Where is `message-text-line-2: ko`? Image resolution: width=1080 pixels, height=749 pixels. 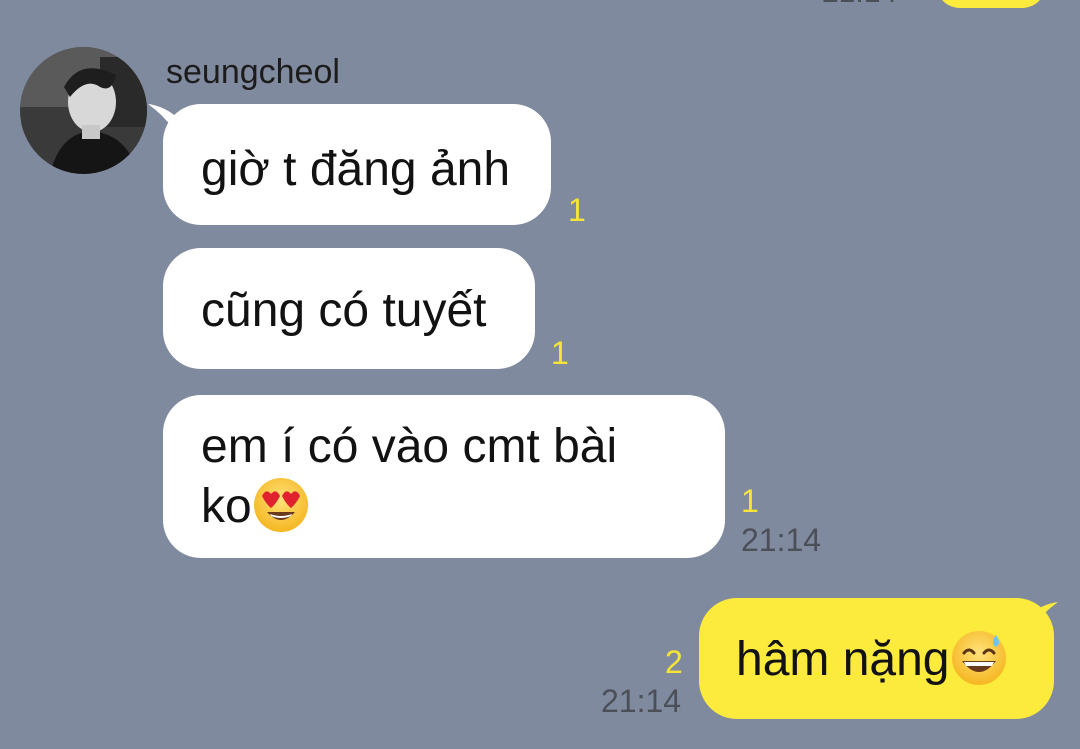
message-text-line-2: ko is located at coordinates (463, 507).